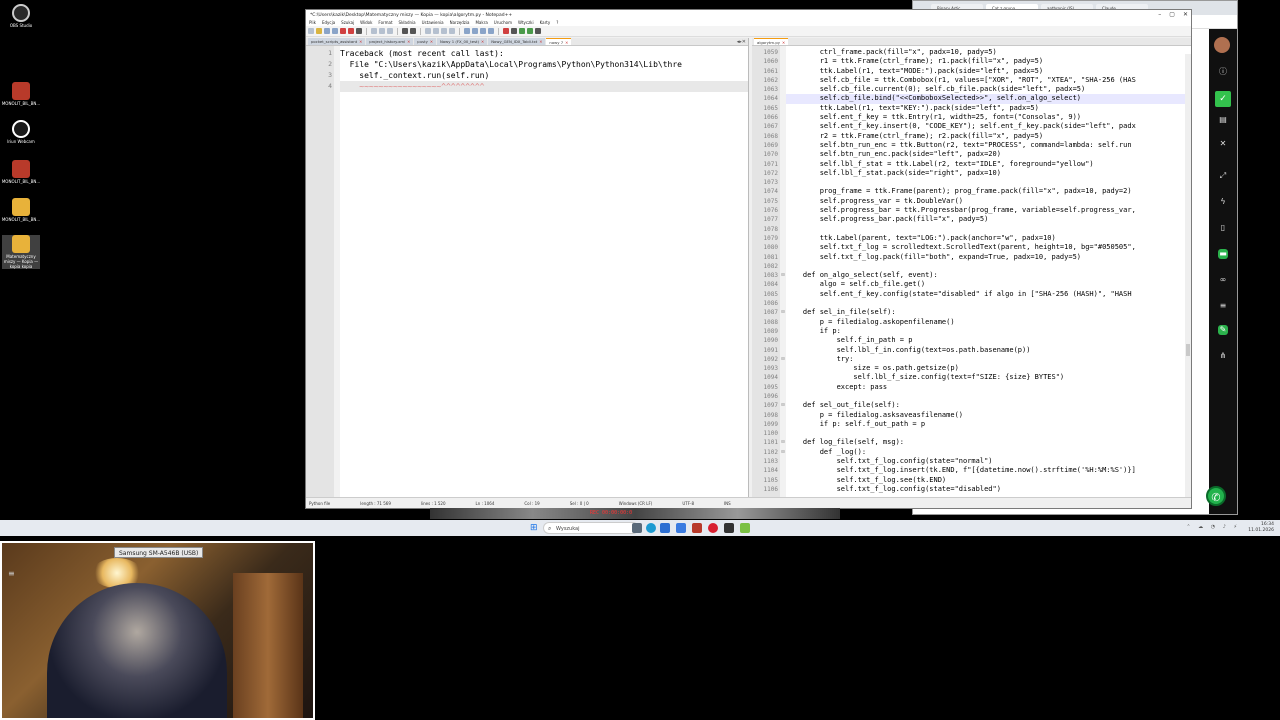  Describe the element at coordinates (444, 31) in the screenshot. I see `zoom-in-icon` at that location.